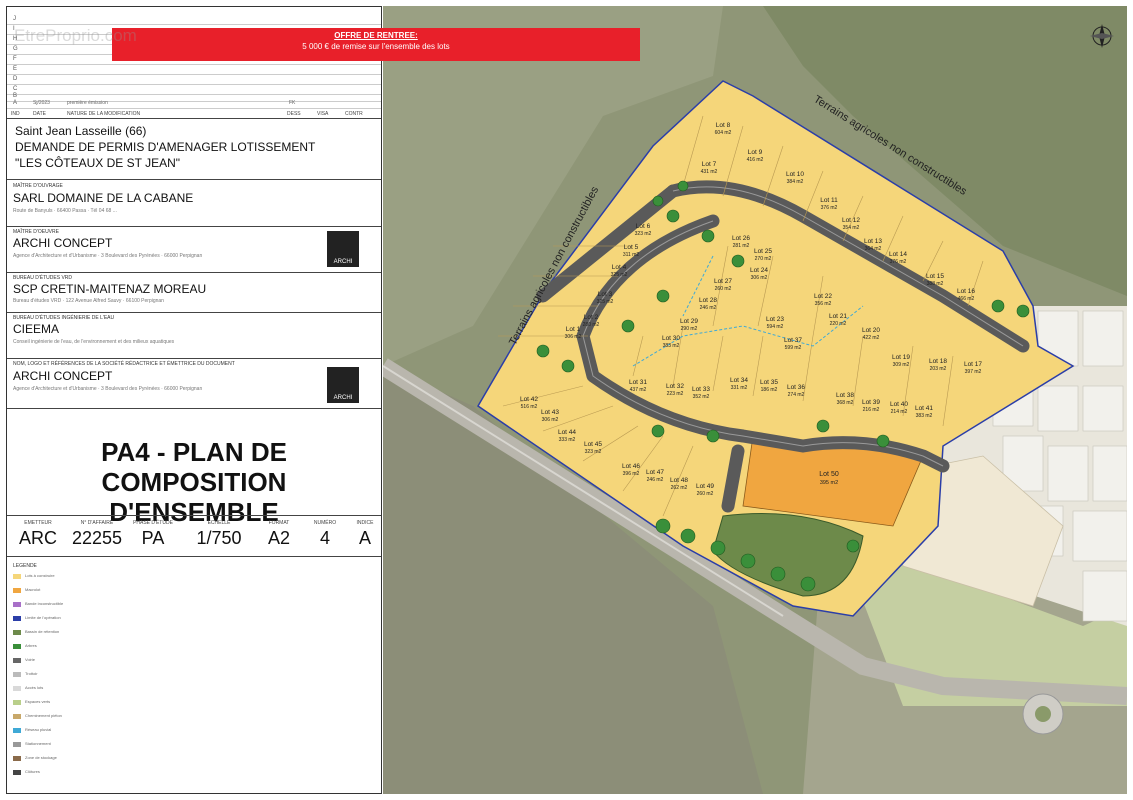  I want to click on lot-area: 281 m2, so click(741, 246).